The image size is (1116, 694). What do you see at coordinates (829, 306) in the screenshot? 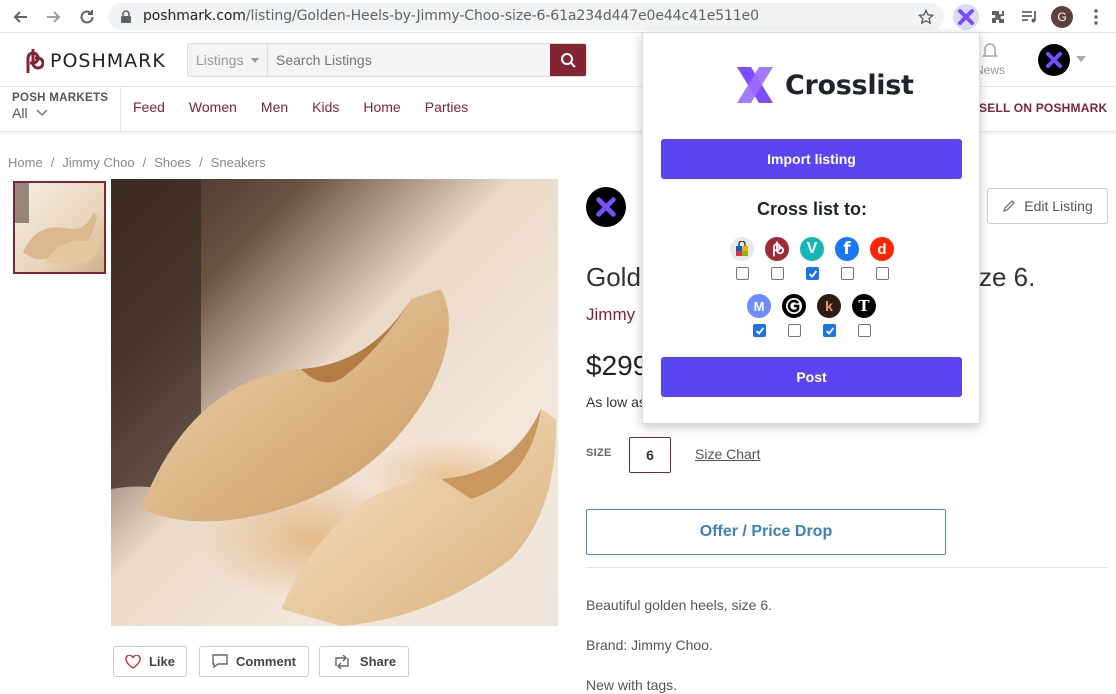
I see `kidizen-icon: k` at bounding box center [829, 306].